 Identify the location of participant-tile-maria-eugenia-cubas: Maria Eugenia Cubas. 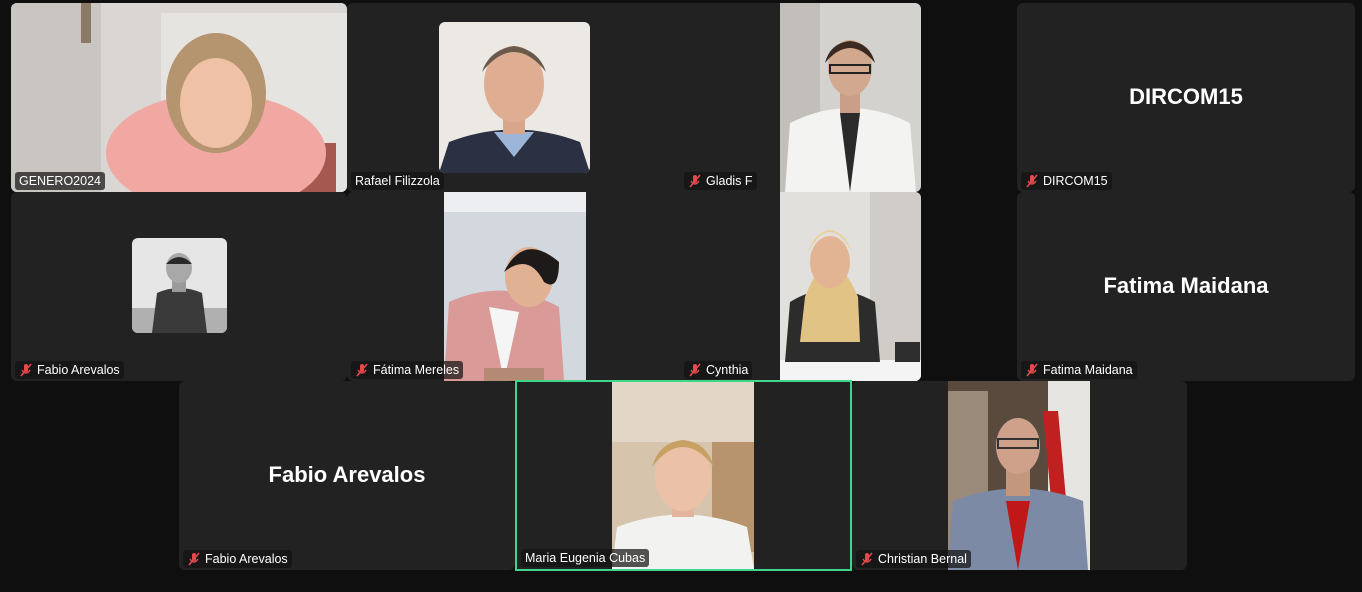
(683, 475).